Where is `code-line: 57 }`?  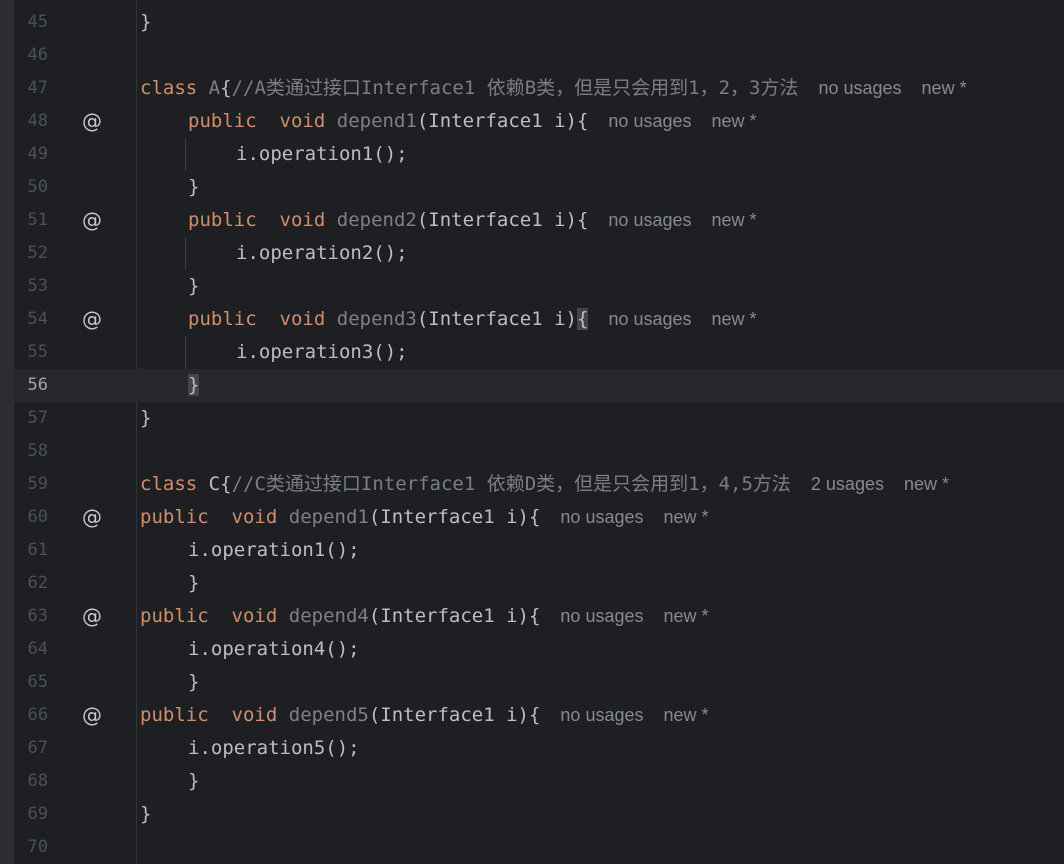 code-line: 57 } is located at coordinates (539, 418).